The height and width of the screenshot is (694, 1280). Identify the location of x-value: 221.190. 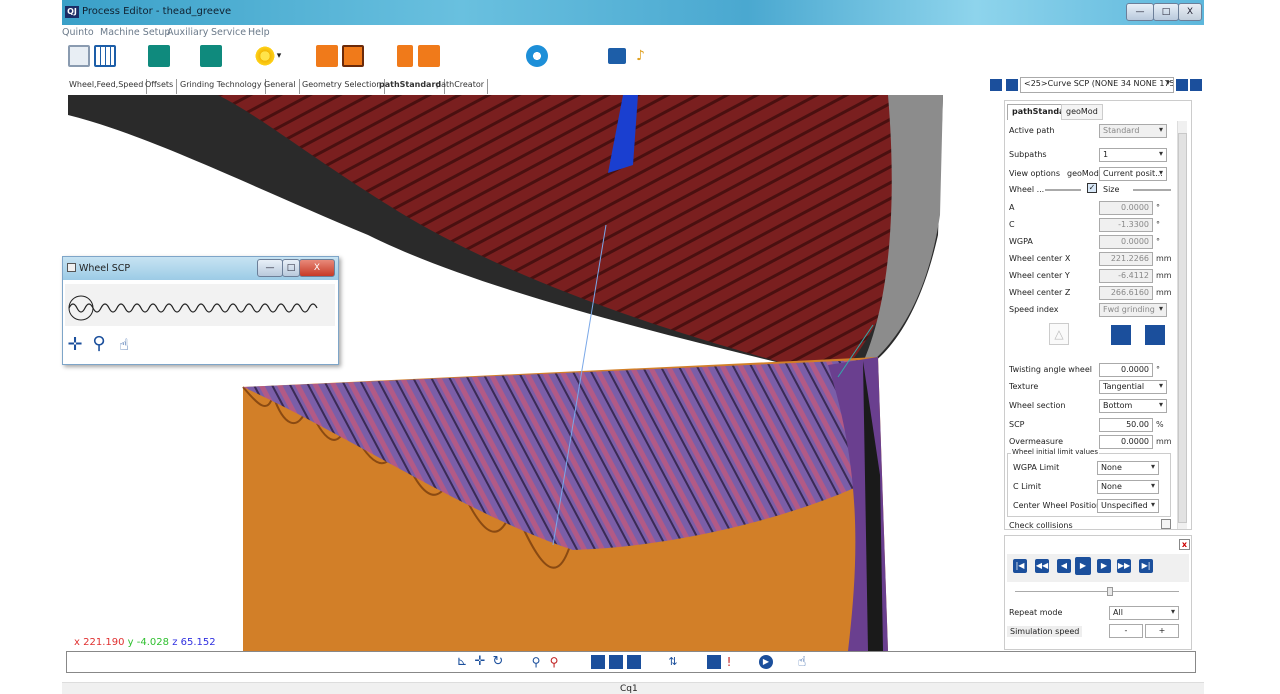
(104, 642).